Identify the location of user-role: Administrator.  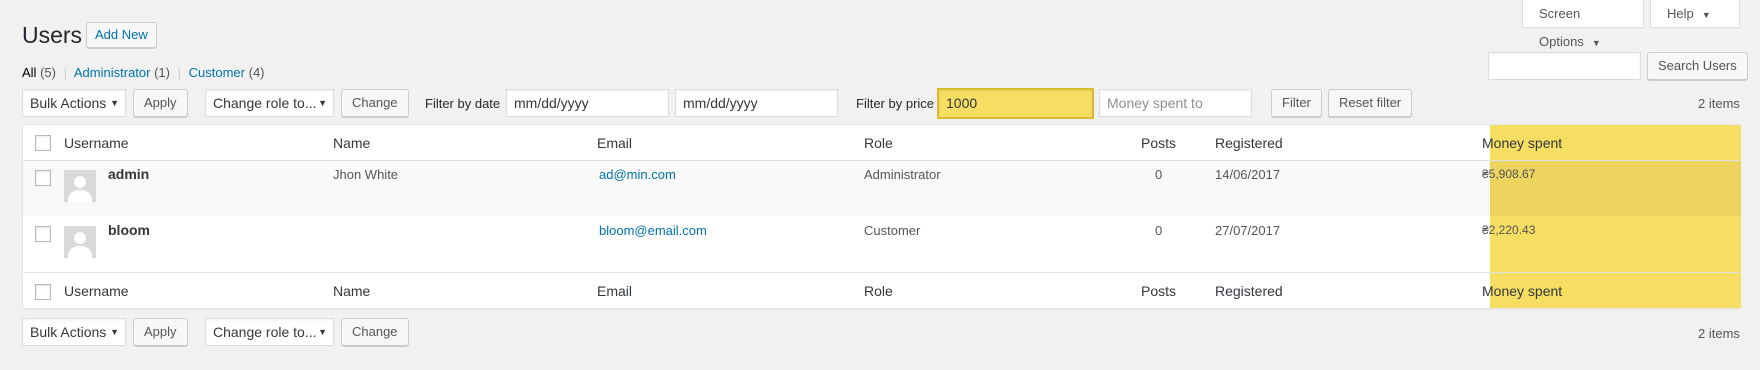
(902, 174).